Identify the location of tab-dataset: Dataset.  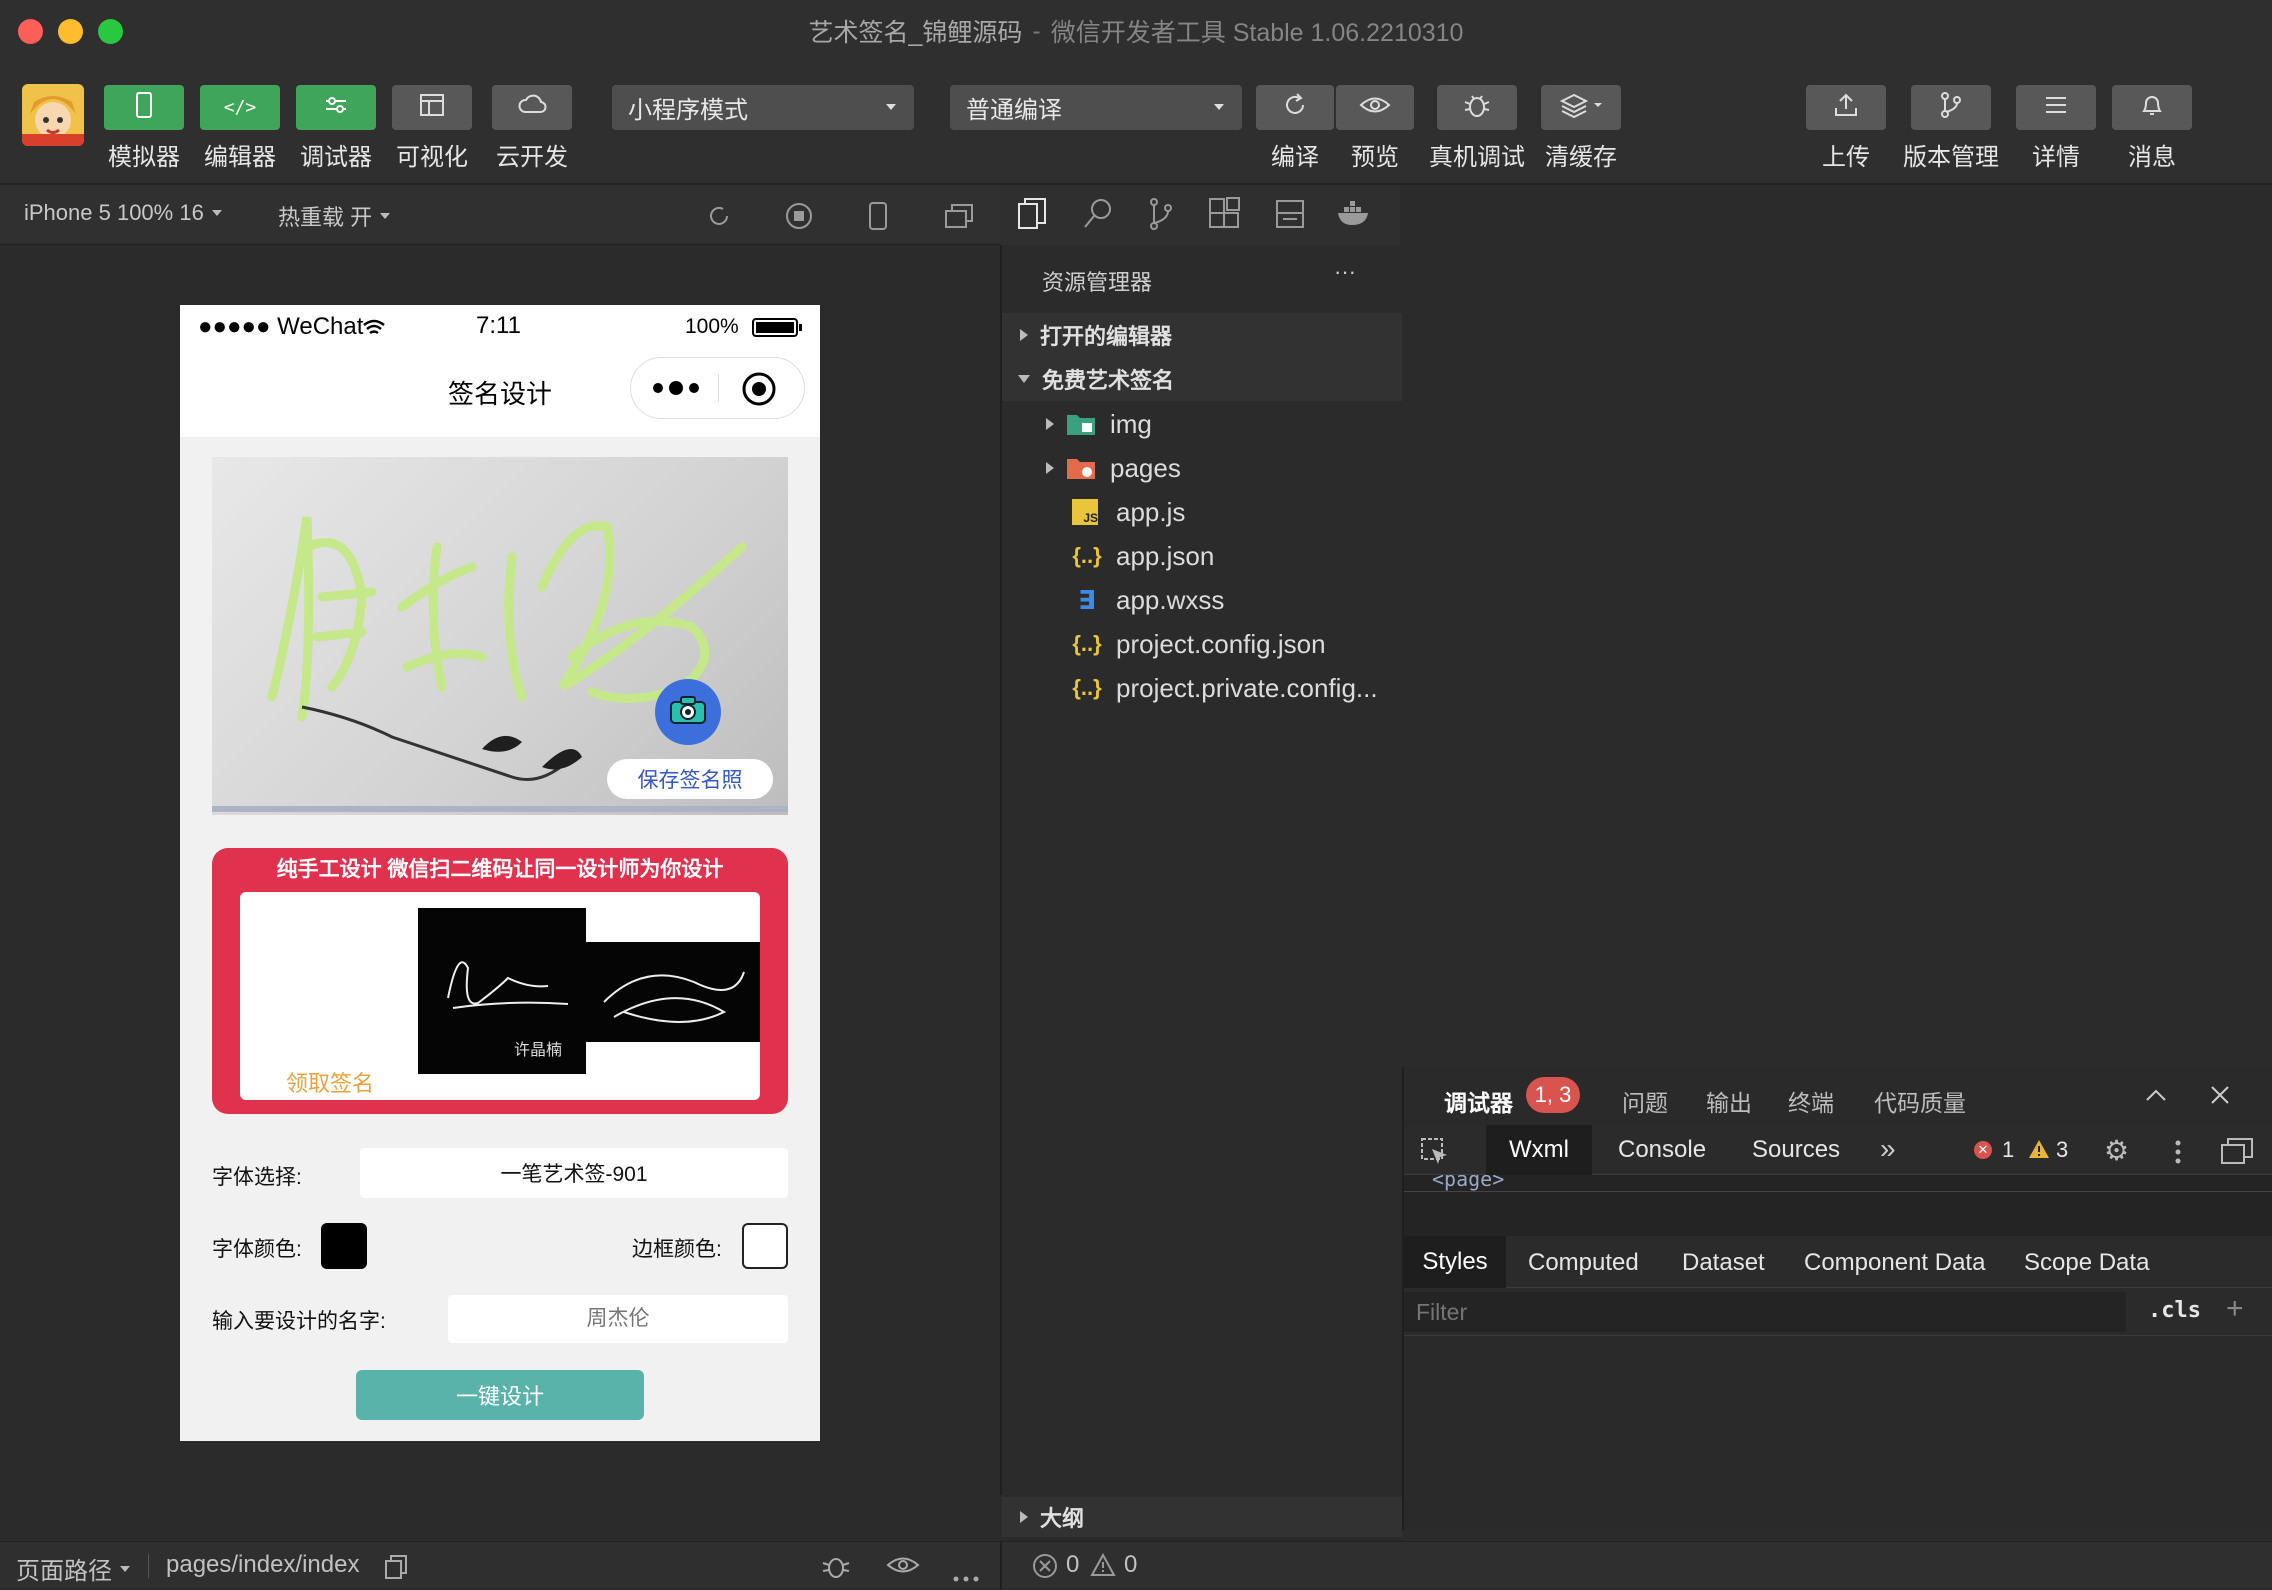
(1723, 1263).